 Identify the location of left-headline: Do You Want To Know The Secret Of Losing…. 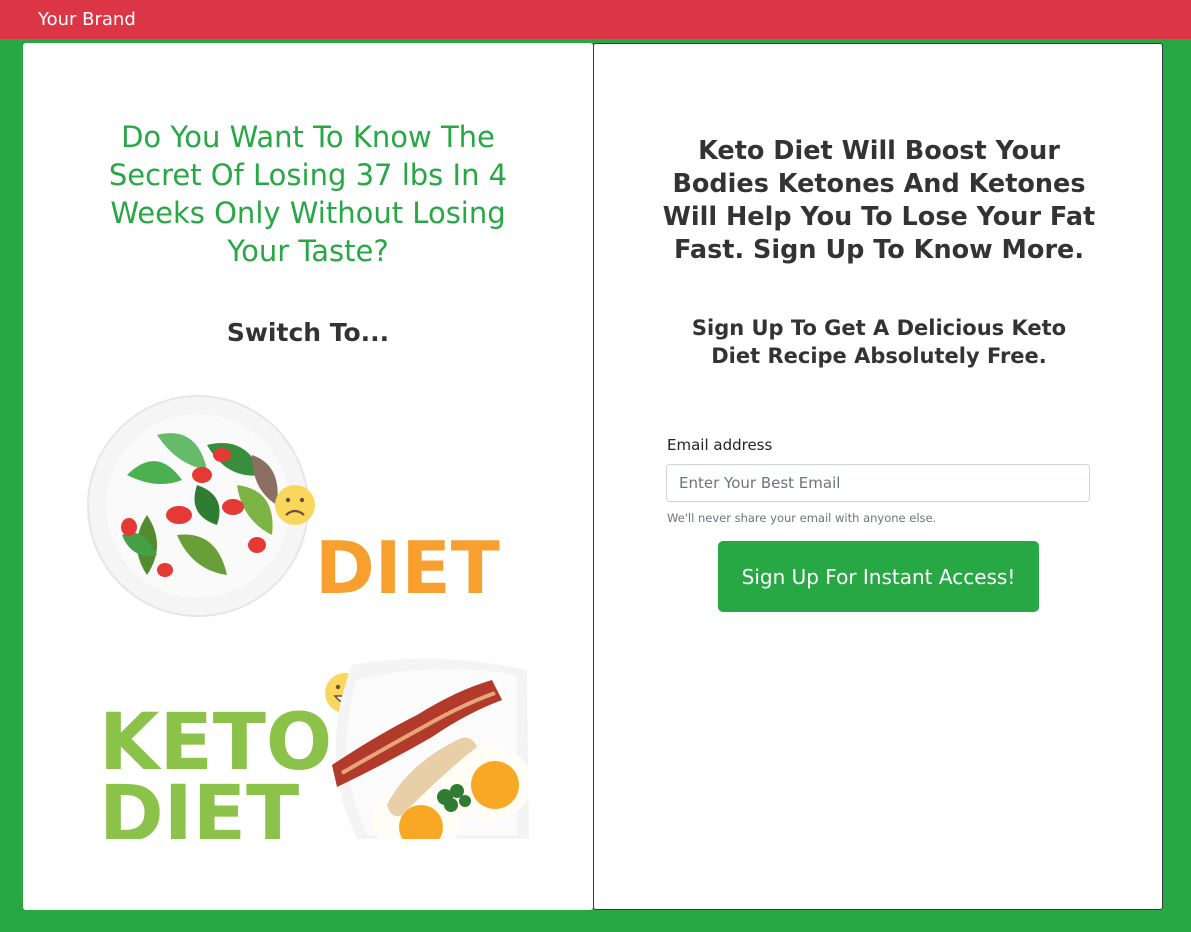
(308, 194).